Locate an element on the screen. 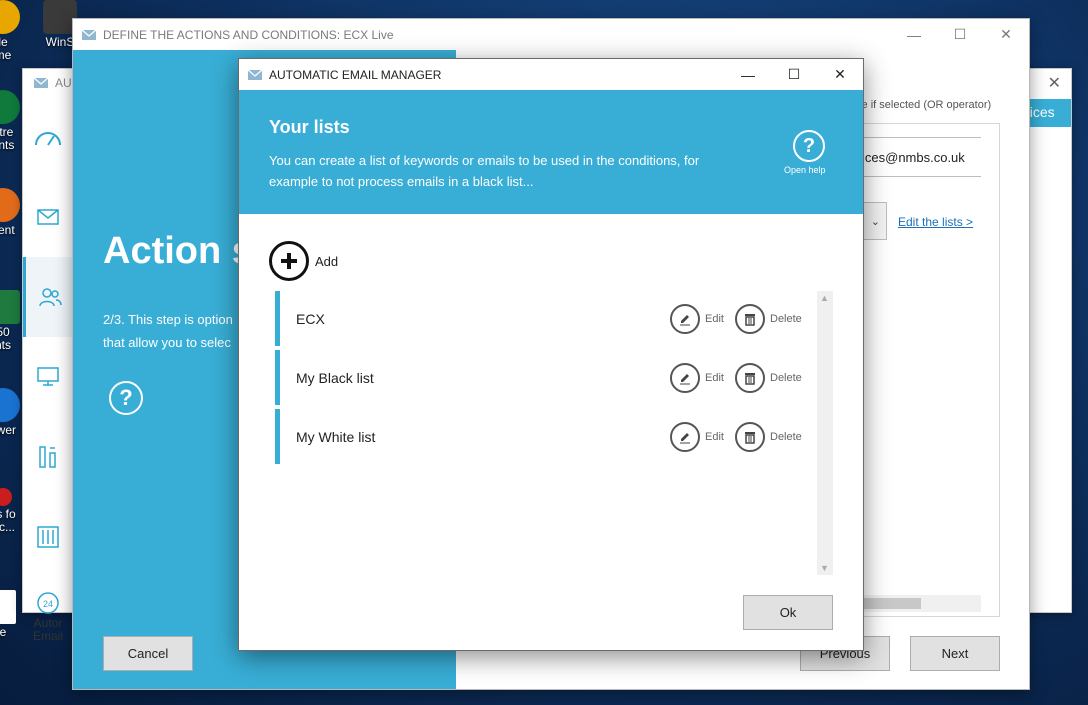 Image resolution: width=1088 pixels, height=705 pixels. sliders-icon is located at coordinates (48, 537).